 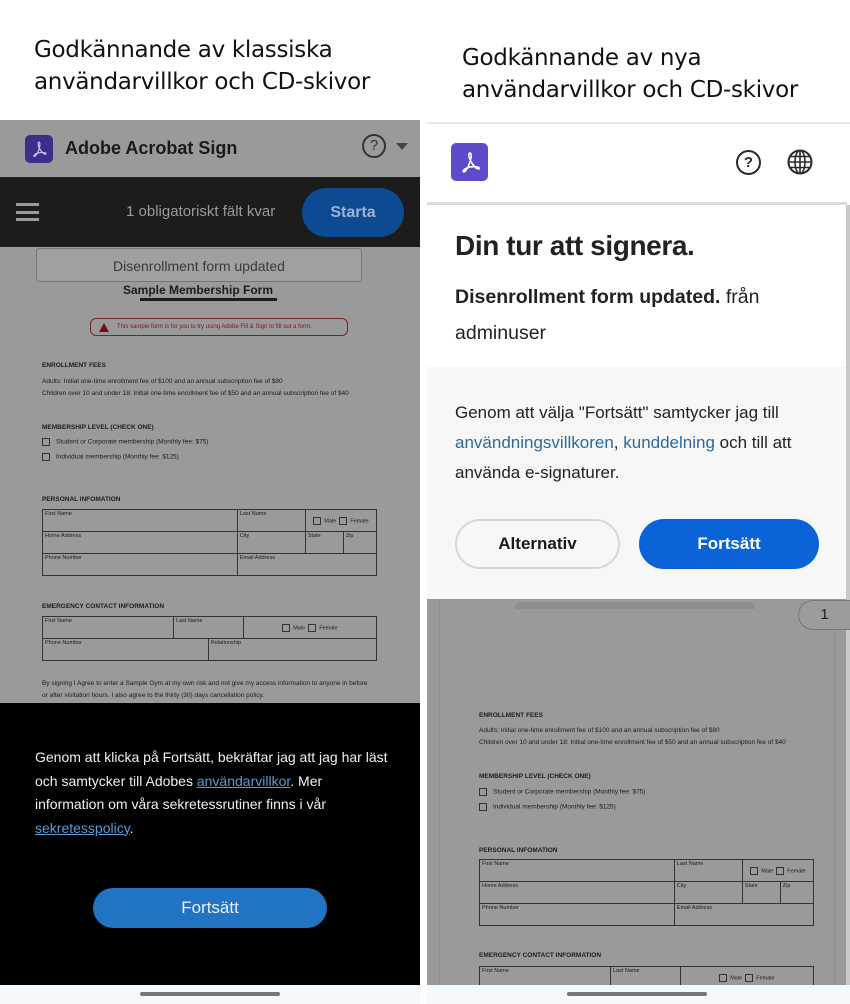 I want to click on scrollbar, so click(x=848, y=595).